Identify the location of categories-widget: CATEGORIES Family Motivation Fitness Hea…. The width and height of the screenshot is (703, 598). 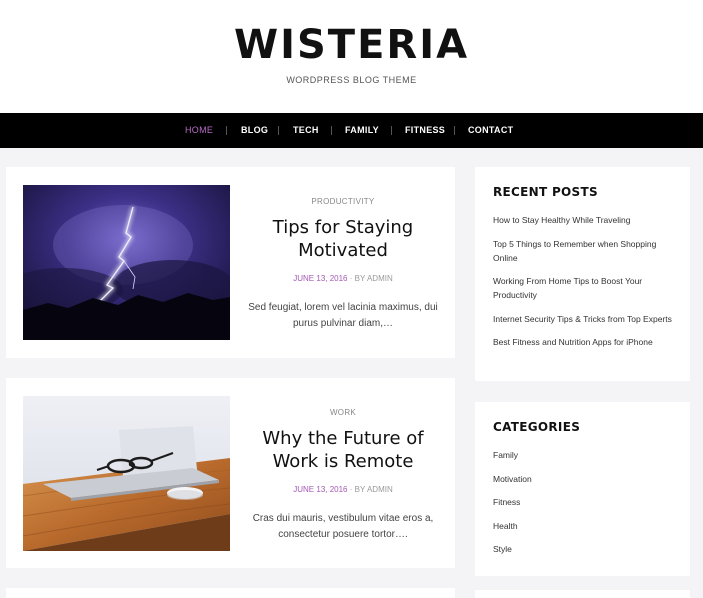
(582, 489).